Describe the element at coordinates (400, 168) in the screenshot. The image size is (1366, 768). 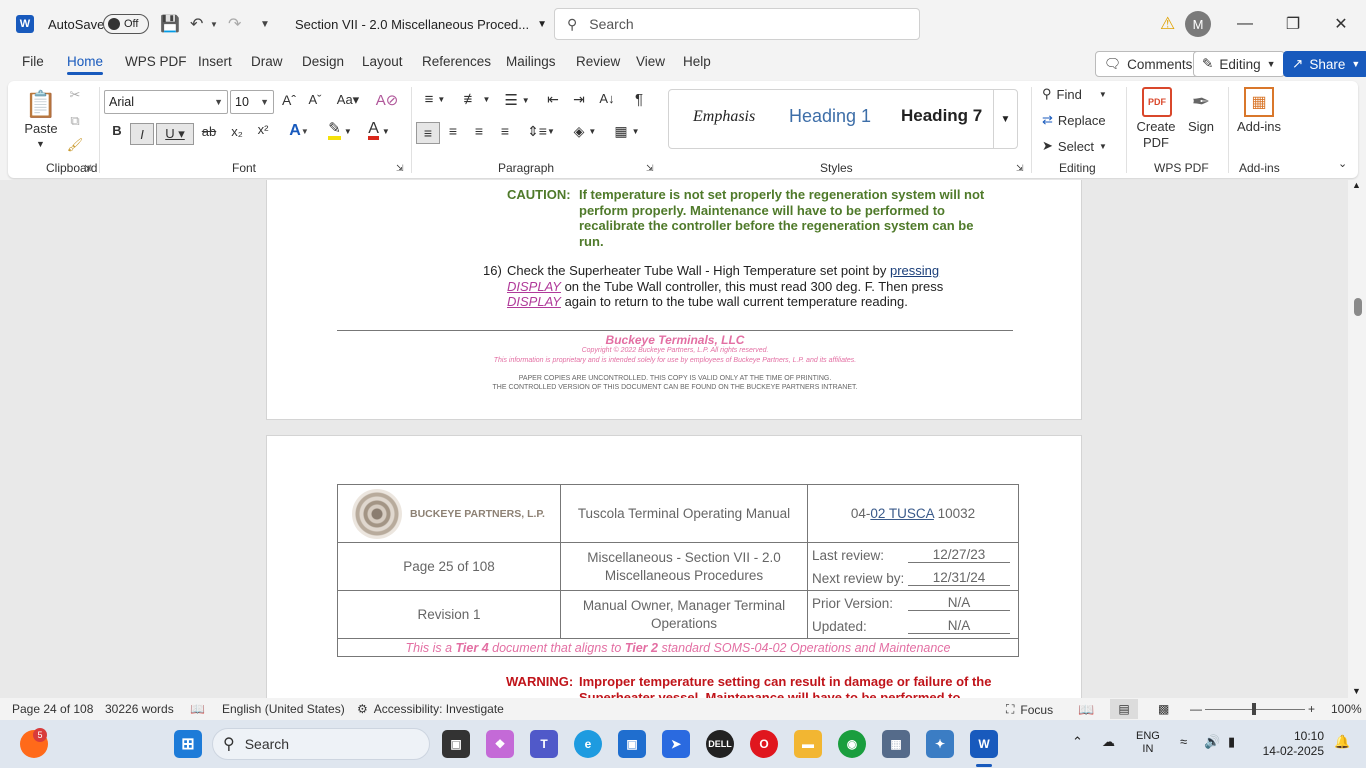
I see `font-launcher-icon: ⇲` at that location.